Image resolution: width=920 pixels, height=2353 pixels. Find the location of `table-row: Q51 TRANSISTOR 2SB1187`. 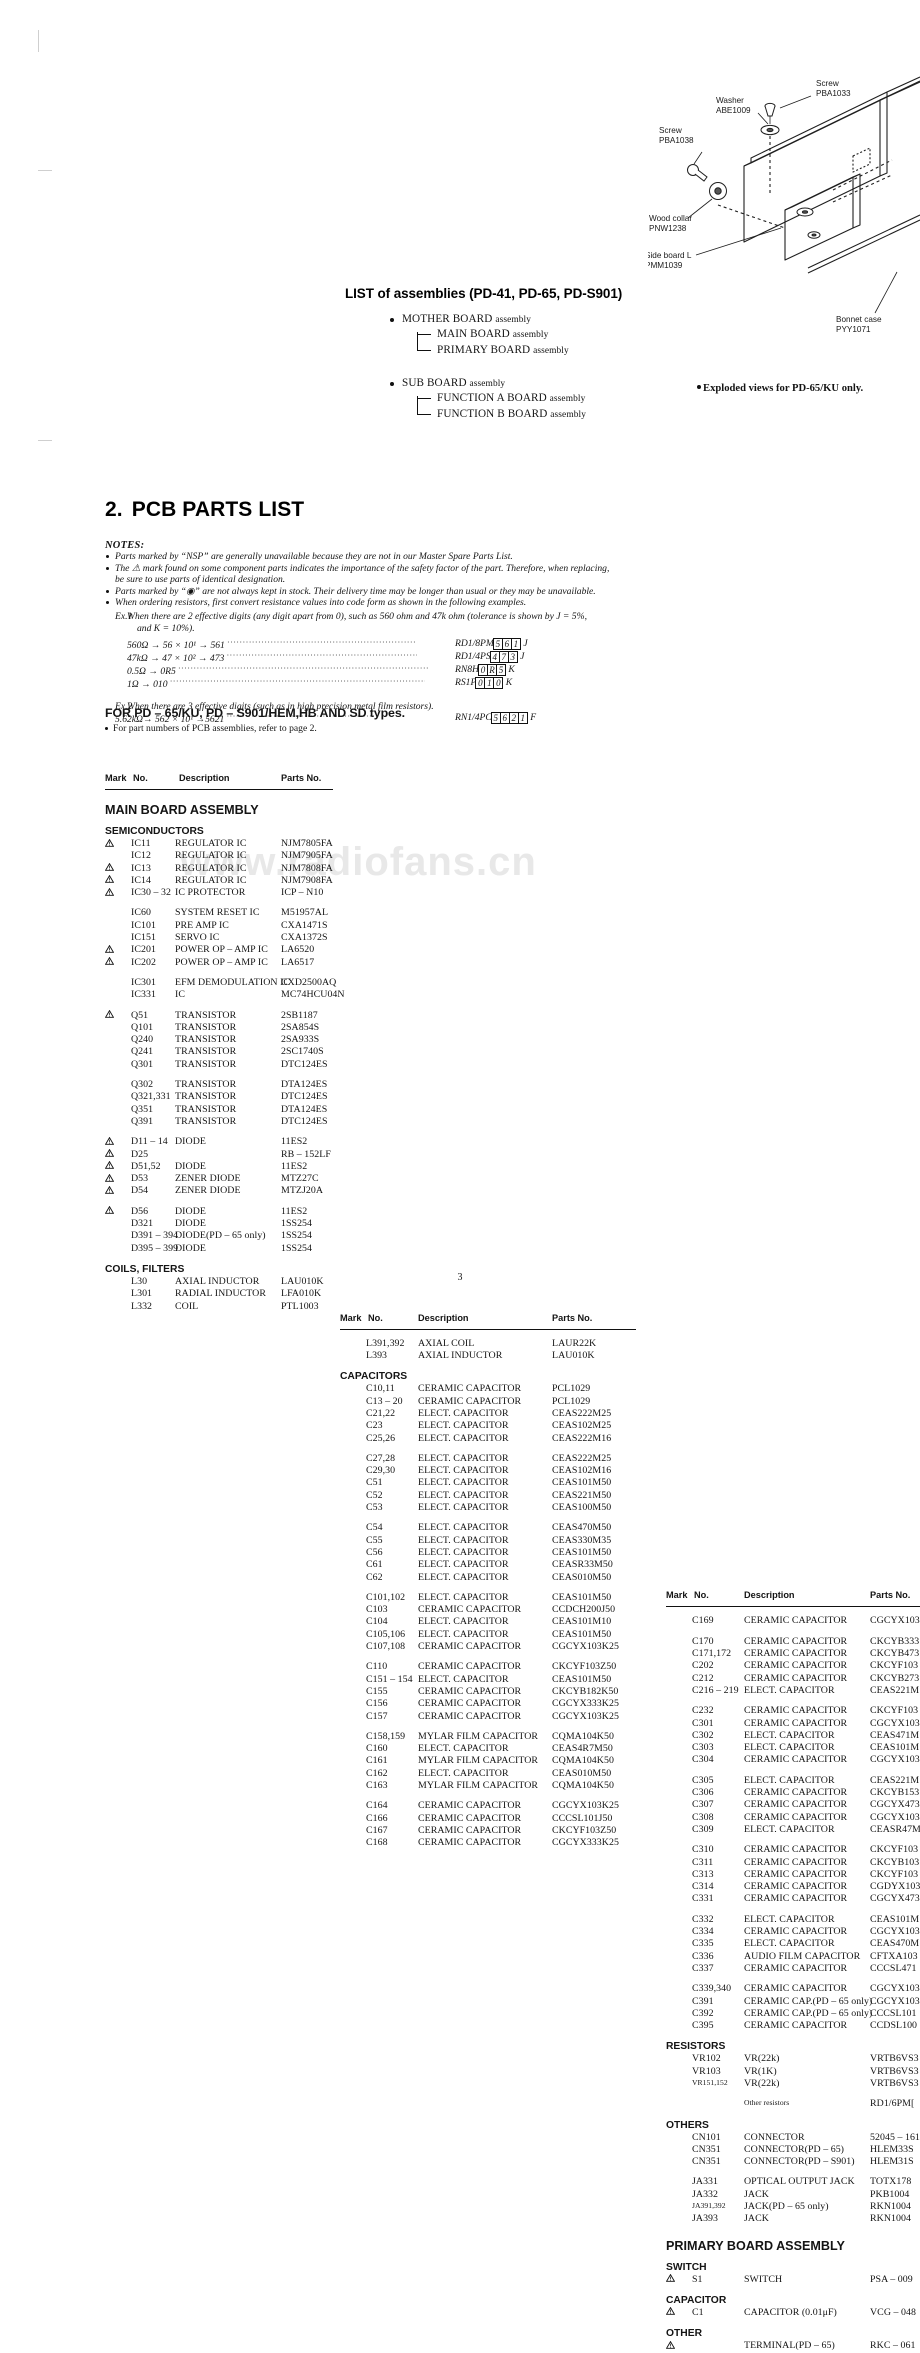

table-row: Q51 TRANSISTOR 2SB1187 is located at coordinates (219, 1016).